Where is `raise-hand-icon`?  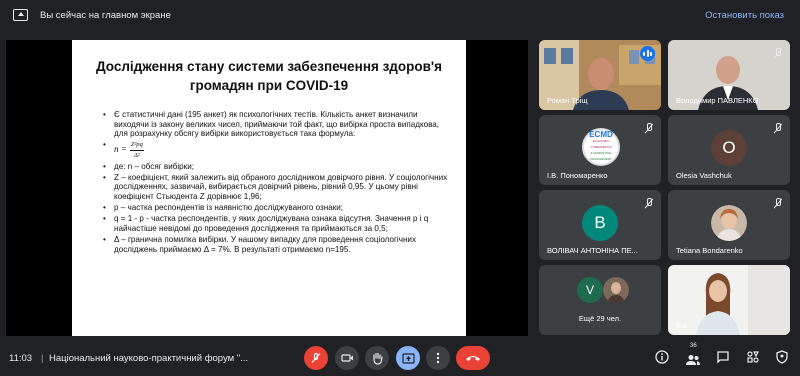
raise-hand-icon is located at coordinates (377, 358).